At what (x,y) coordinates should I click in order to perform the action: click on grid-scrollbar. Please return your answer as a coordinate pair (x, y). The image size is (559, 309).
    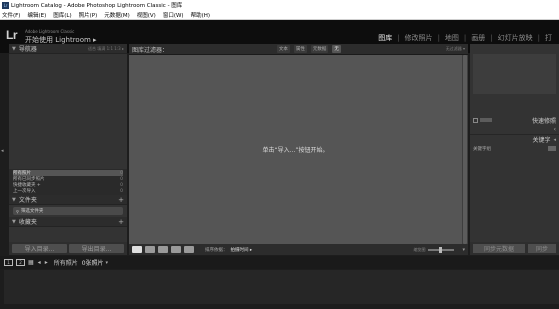
    Looking at the image, I should click on (465, 149).